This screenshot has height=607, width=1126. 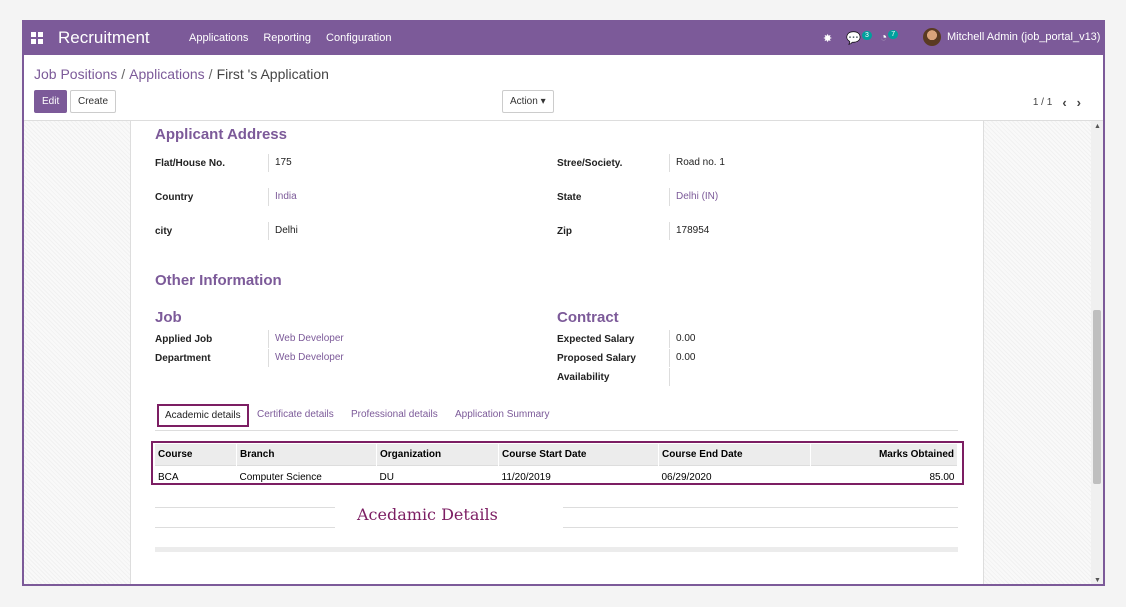 What do you see at coordinates (168, 317) in the screenshot?
I see `job-section-title: Job` at bounding box center [168, 317].